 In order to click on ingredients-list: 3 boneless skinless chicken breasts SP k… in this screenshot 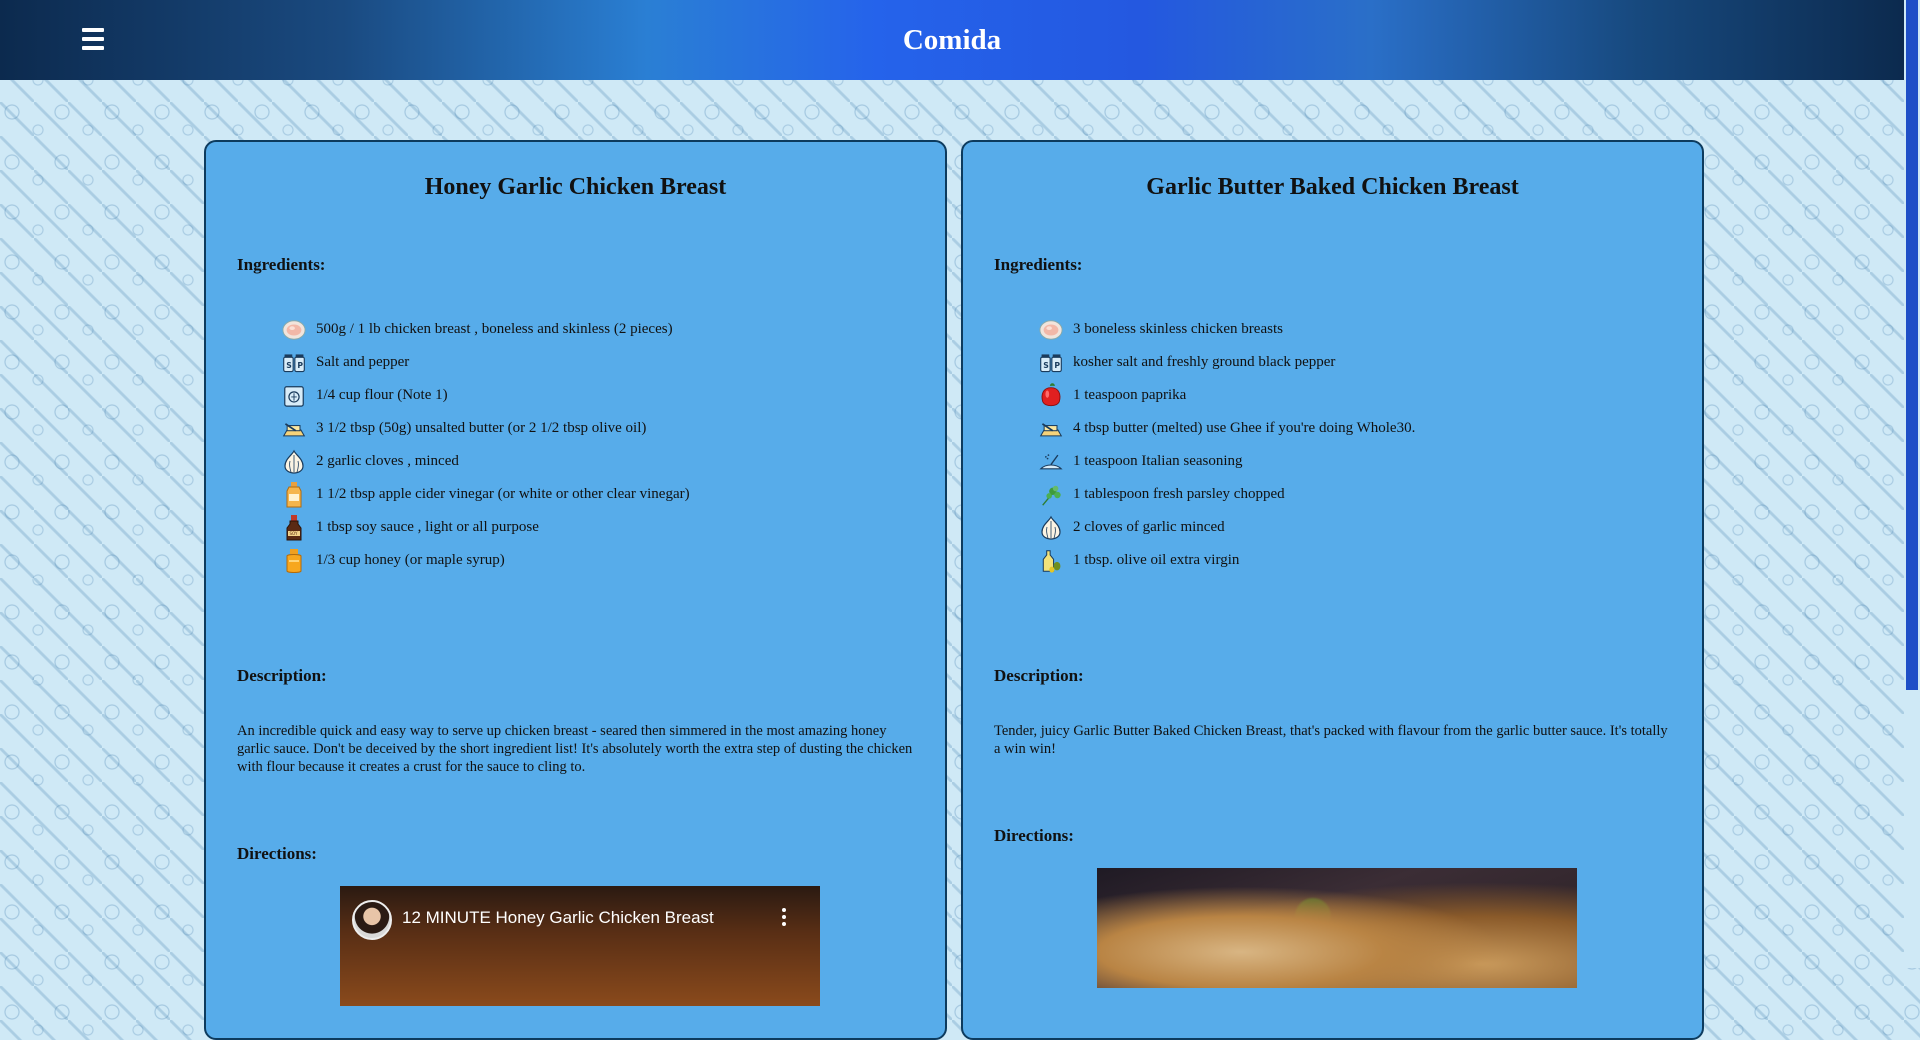, I will do `click(1370, 445)`.